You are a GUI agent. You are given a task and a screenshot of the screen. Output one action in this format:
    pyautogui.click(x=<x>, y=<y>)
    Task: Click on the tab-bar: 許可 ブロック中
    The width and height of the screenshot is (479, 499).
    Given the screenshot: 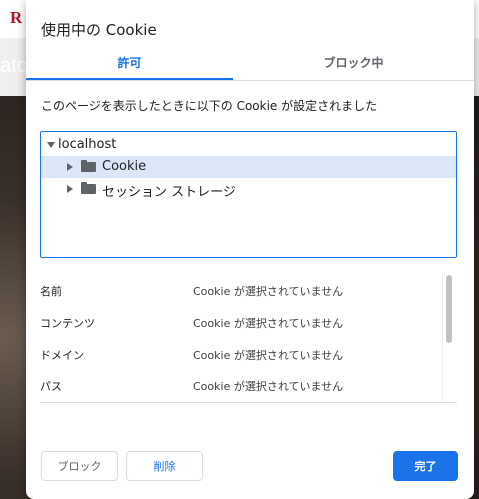 What is the action you would take?
    pyautogui.click(x=250, y=66)
    